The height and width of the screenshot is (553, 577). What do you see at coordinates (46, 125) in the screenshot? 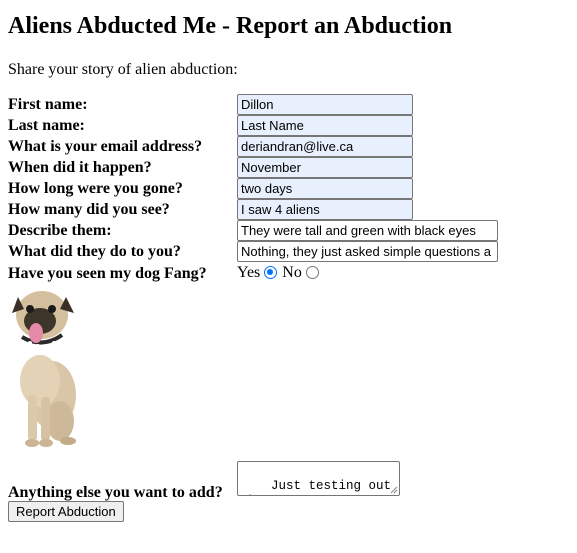
I see `last-name-label: Last name:` at bounding box center [46, 125].